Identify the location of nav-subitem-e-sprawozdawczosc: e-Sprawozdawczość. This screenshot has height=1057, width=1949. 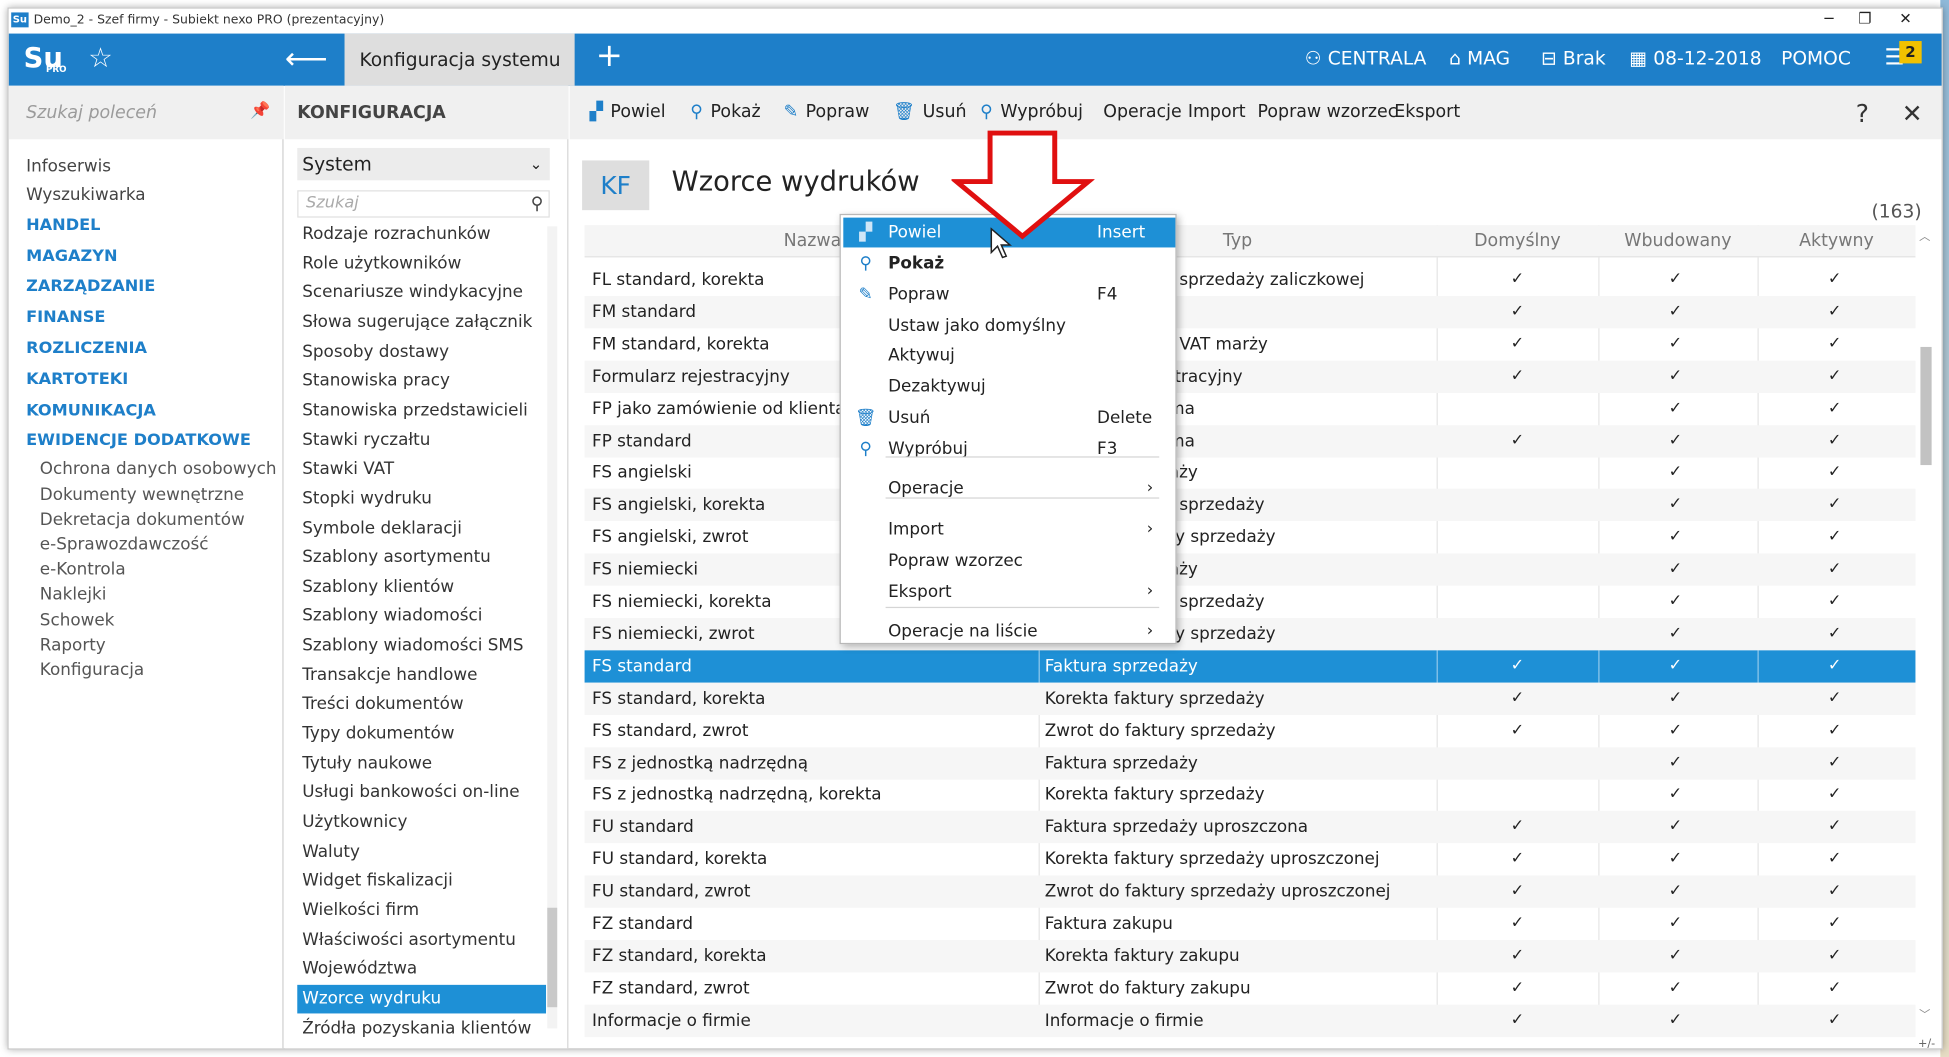
(124, 545).